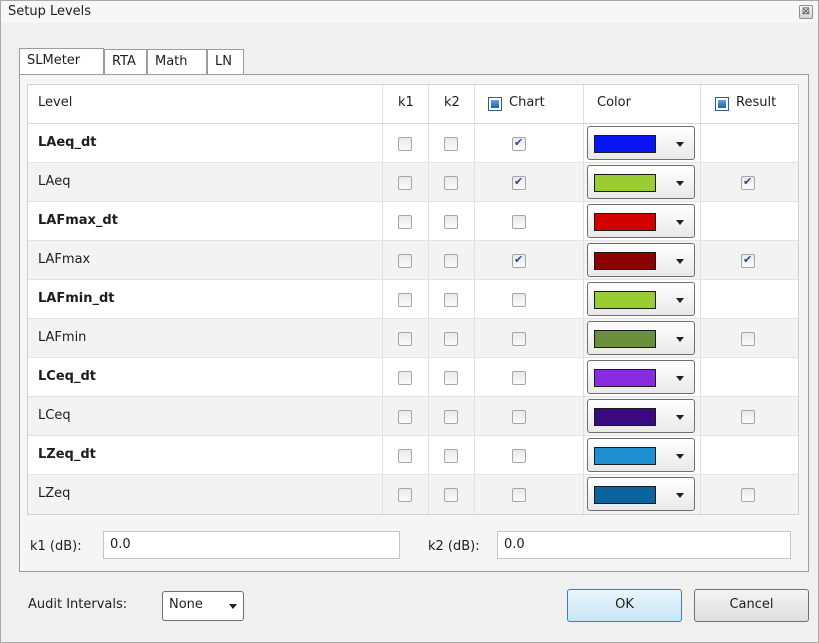 The width and height of the screenshot is (819, 643). I want to click on level-name: LAFmin_dt, so click(76, 298).